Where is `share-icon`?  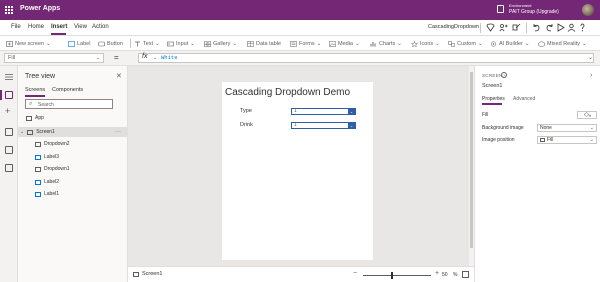 share-icon is located at coordinates (503, 27).